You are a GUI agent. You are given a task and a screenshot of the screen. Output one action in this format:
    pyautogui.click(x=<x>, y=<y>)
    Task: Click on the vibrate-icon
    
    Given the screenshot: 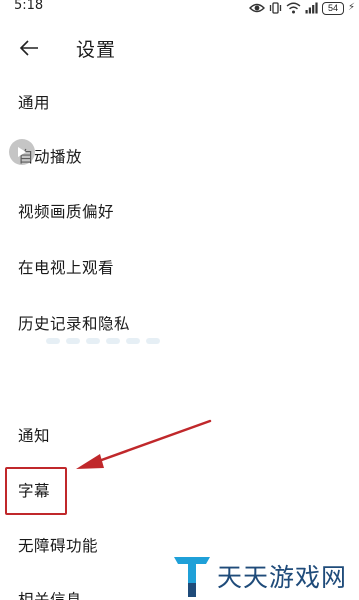 What is the action you would take?
    pyautogui.click(x=275, y=8)
    